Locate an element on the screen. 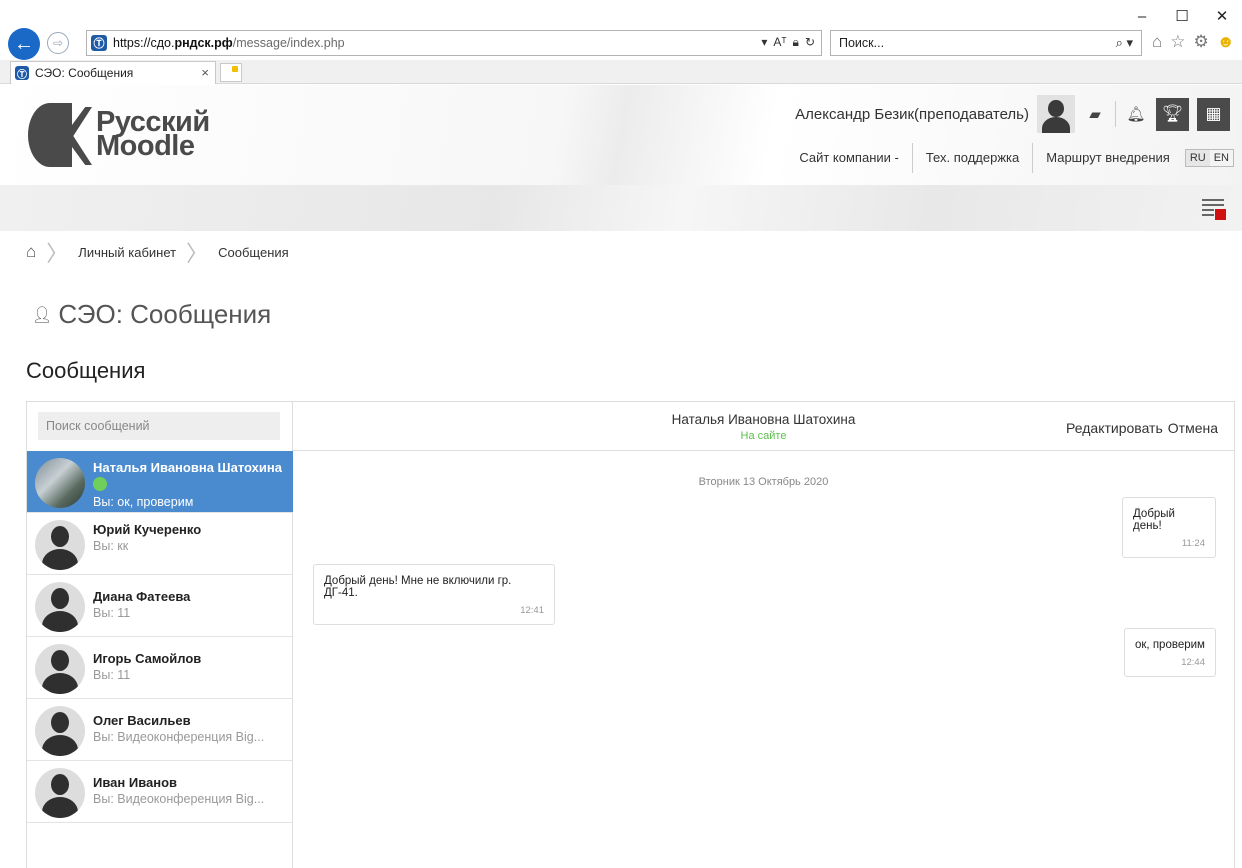 Image resolution: width=1242 pixels, height=868 pixels. contact-name: Игорь Самойлов is located at coordinates (147, 658).